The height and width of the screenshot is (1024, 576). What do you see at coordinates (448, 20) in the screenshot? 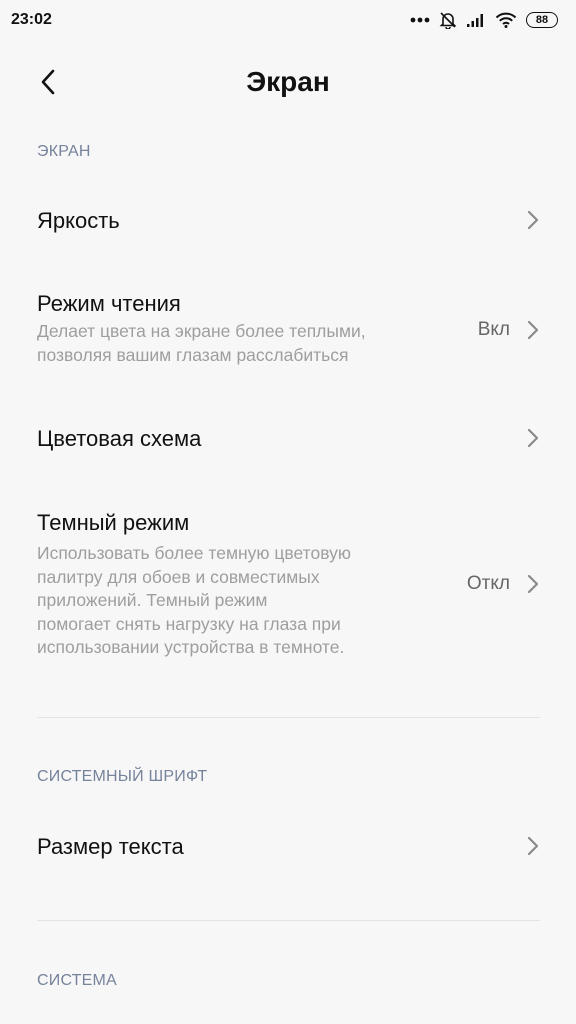
I see `alarm-off-icon` at bounding box center [448, 20].